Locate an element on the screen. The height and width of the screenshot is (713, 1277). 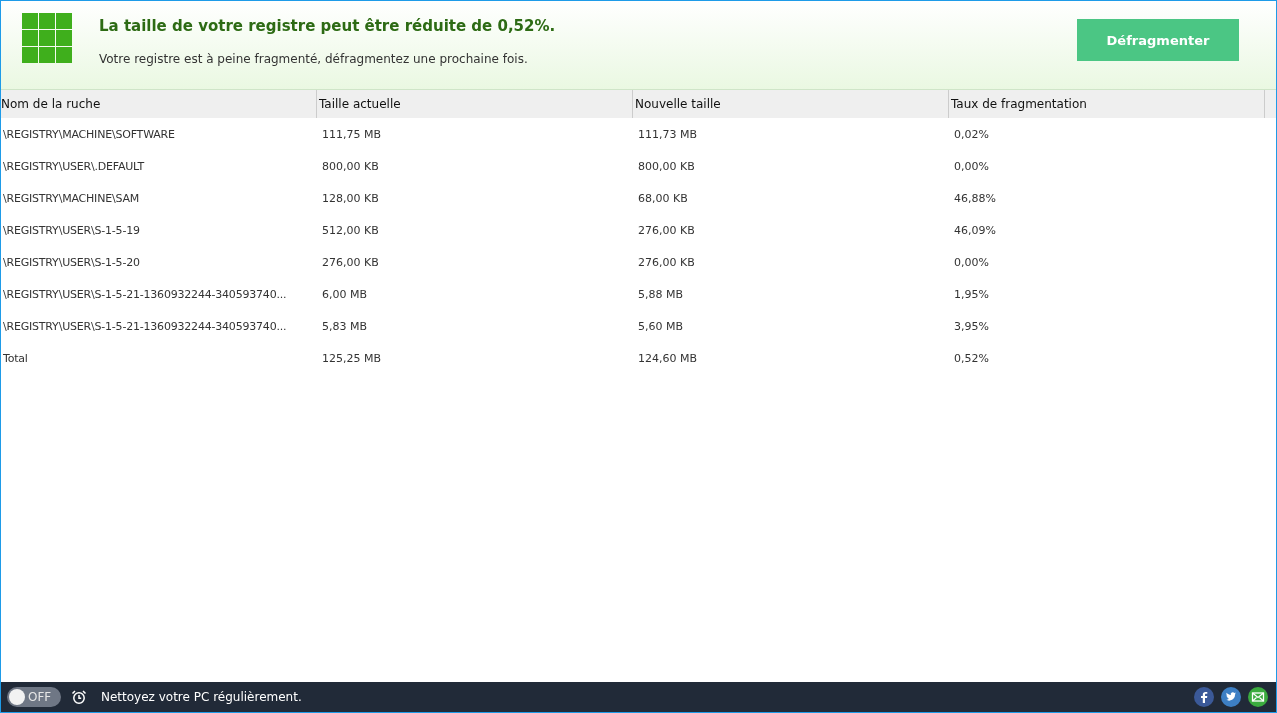
table-cell-text: 3,95% is located at coordinates (971, 326).